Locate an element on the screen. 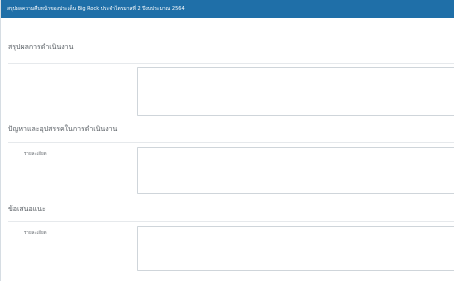  suggestions-detail-textarea is located at coordinates (295, 248).